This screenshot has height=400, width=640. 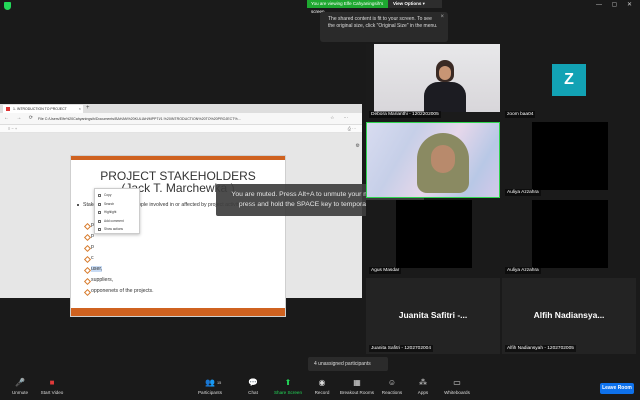 What do you see at coordinates (99, 230) in the screenshot?
I see `more-icon` at bounding box center [99, 230].